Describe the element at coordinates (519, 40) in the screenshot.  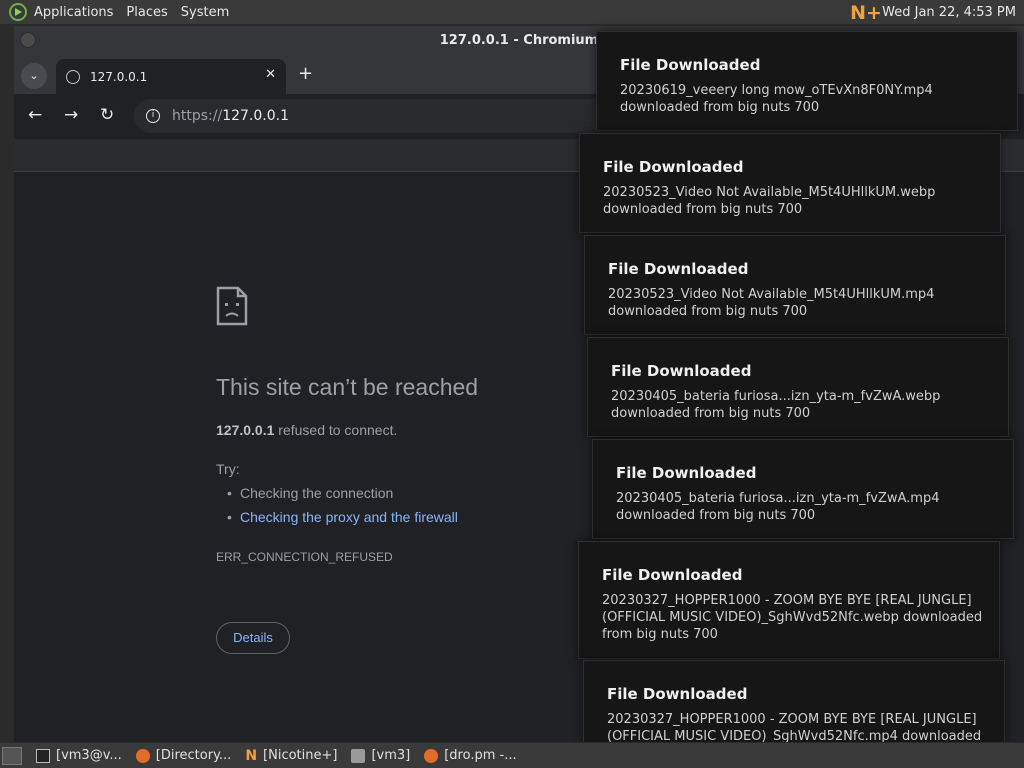
I see `window-title: 127.0.0.1 - Chromium` at that location.